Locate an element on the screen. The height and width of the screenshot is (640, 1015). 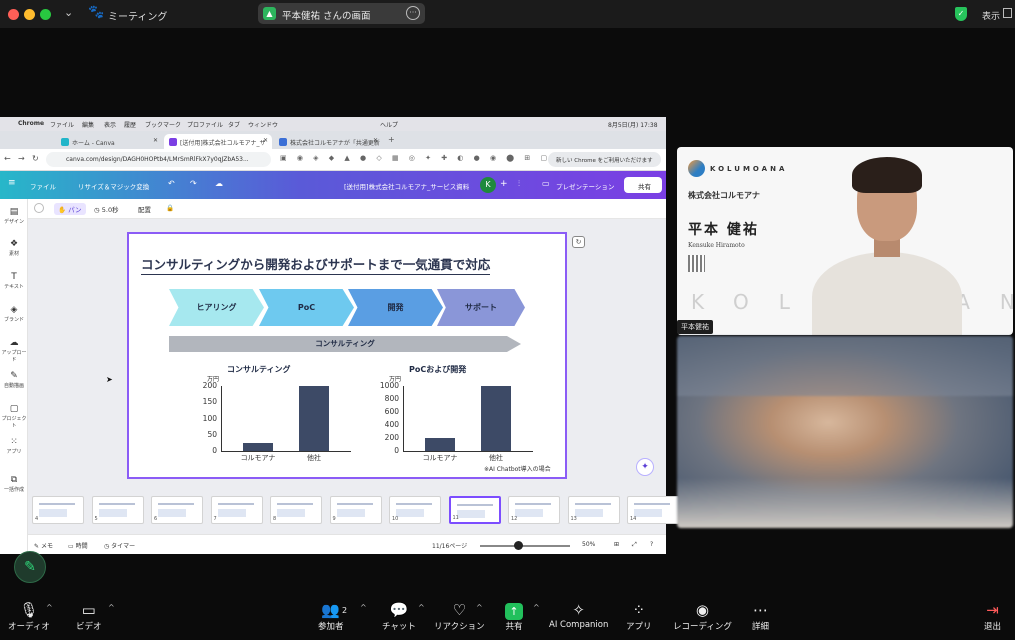
participants-options-chevron-icon: ^ is located at coordinates (363, 607).